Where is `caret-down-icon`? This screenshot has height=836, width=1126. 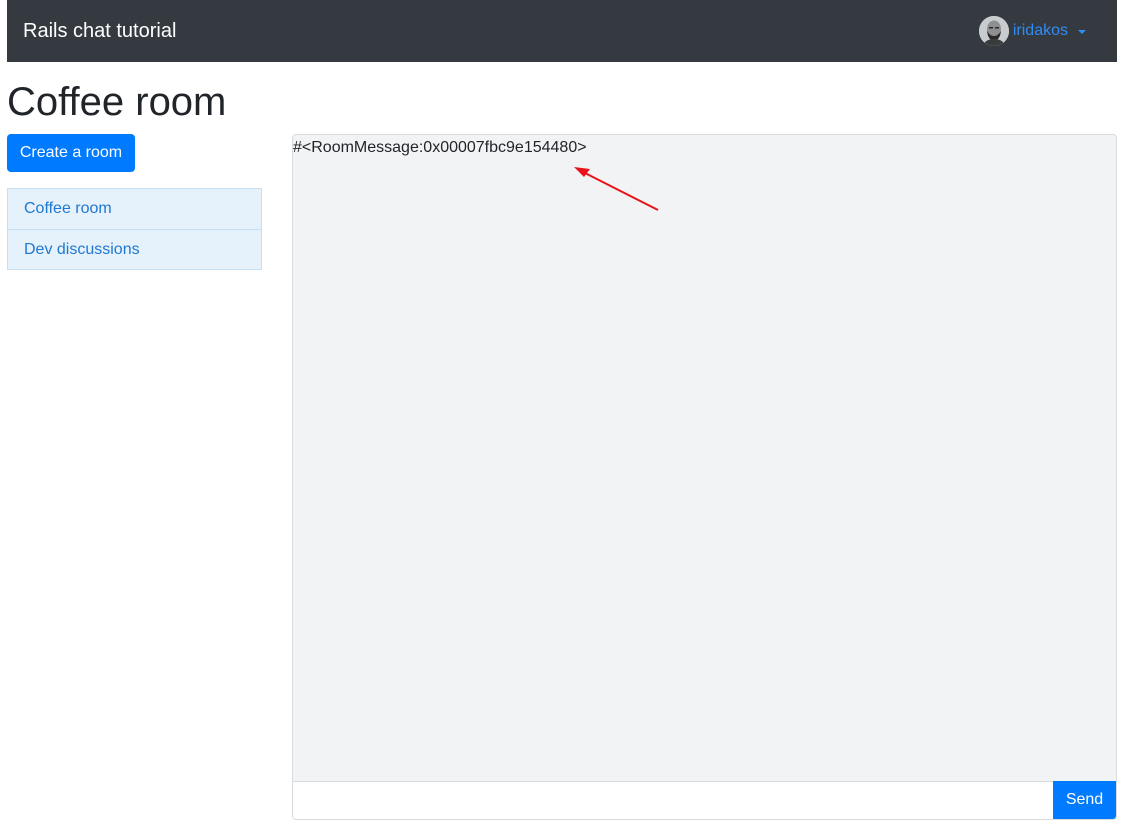
caret-down-icon is located at coordinates (1082, 31).